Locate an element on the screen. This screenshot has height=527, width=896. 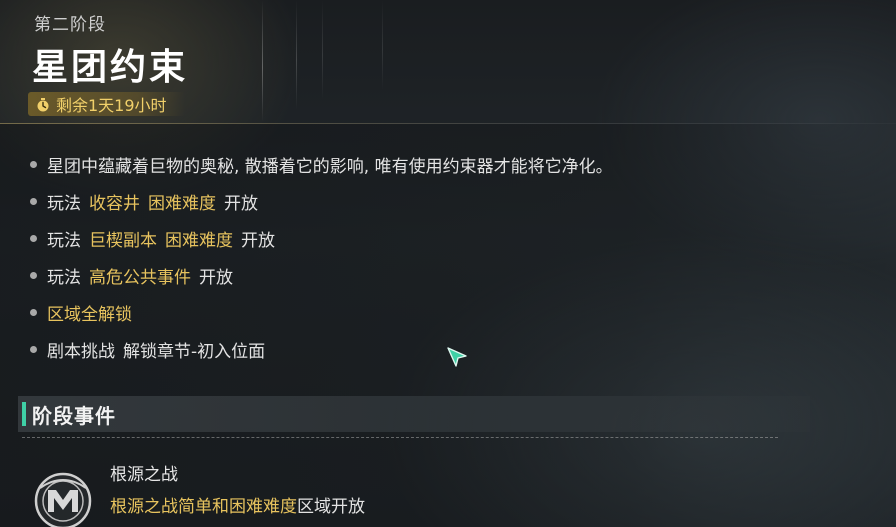
feature-item: 玩法 高危公共事件 开放 is located at coordinates (321, 275).